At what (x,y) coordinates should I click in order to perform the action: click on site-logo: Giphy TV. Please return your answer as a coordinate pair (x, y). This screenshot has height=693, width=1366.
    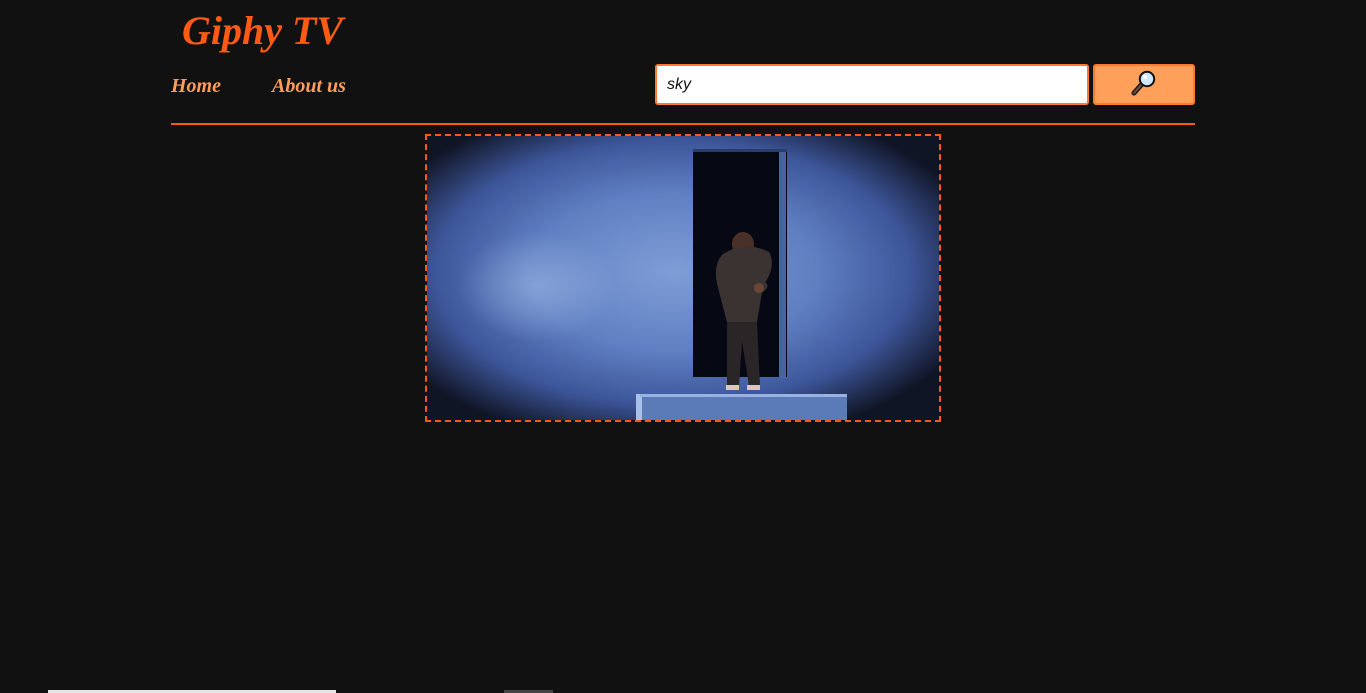
    Looking at the image, I should click on (263, 30).